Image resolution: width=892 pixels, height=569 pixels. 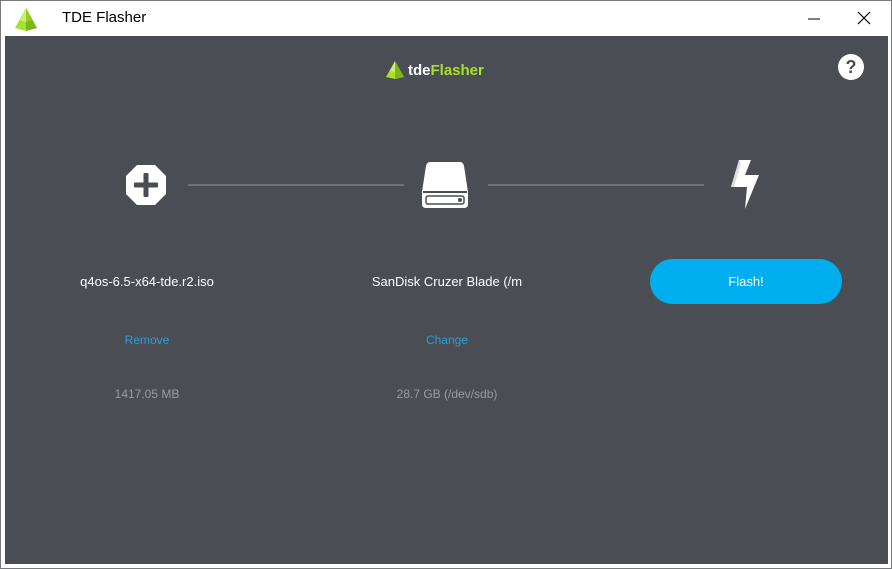 I want to click on minimize-button, so click(x=814, y=18).